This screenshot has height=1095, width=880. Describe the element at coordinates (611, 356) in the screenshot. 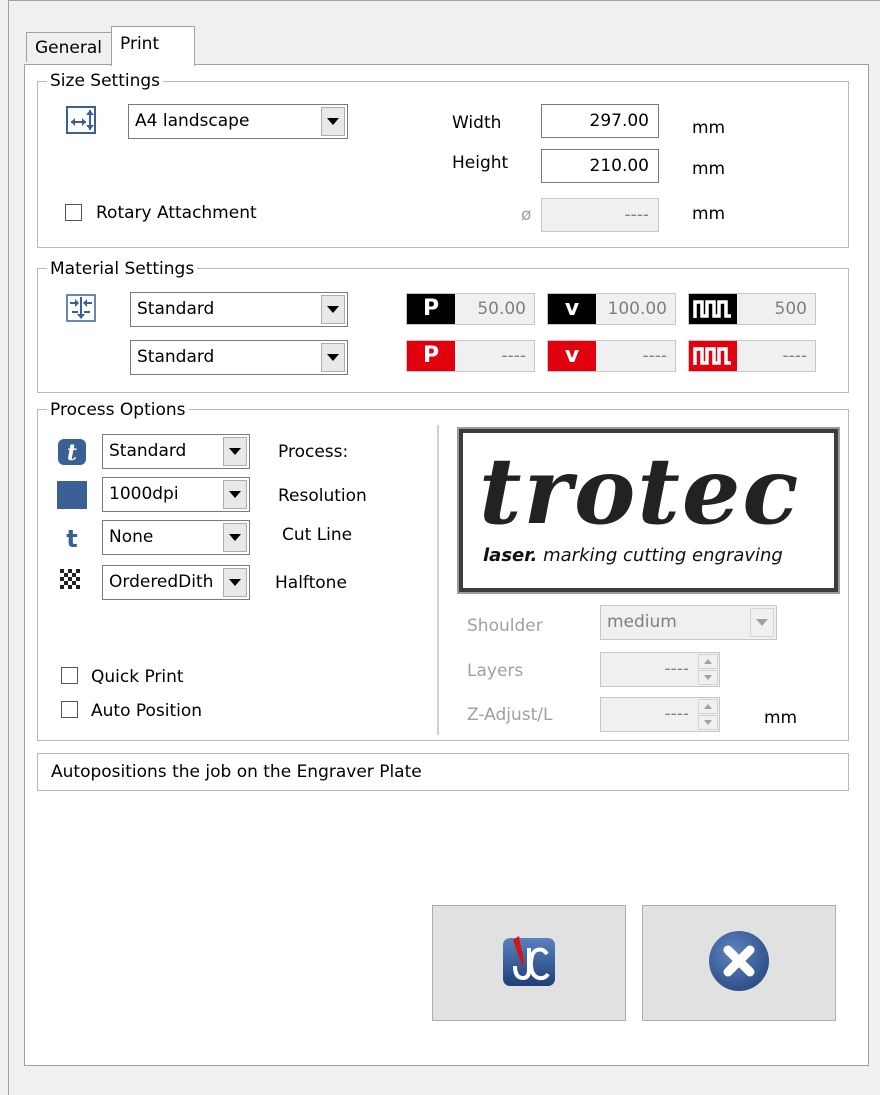

I see `velocity-field-2: v ----` at that location.